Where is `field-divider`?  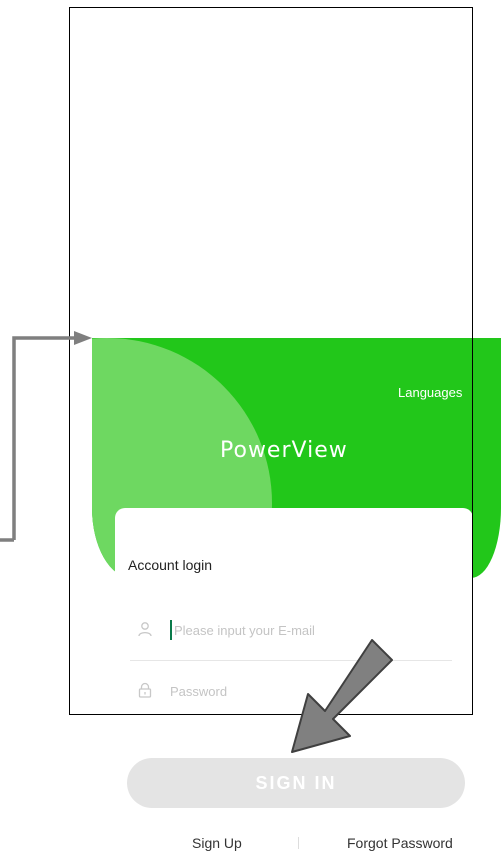
field-divider is located at coordinates (291, 660).